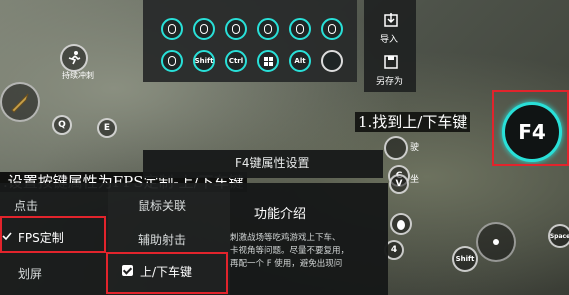 This screenshot has width=569, height=295. Describe the element at coordinates (250, 41) in the screenshot. I see `key-palette: Shift Ctrl Alt` at that location.